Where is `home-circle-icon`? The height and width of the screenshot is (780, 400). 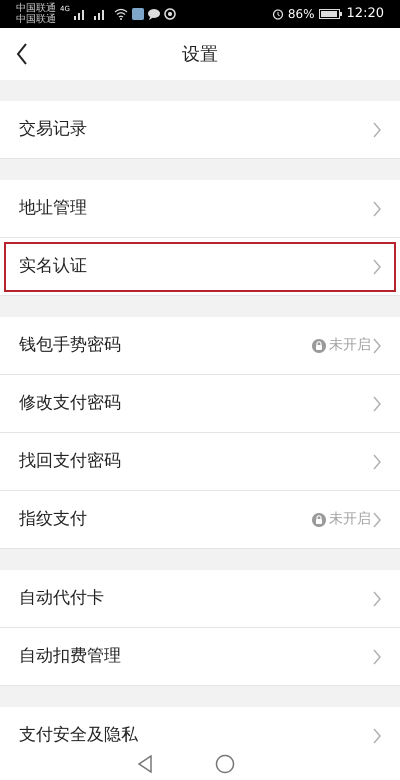 home-circle-icon is located at coordinates (225, 764).